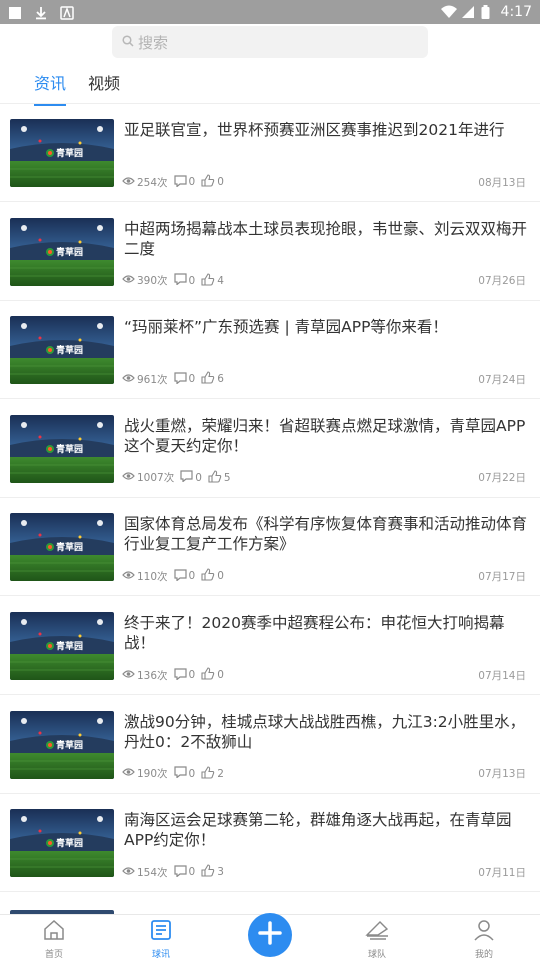  What do you see at coordinates (270, 12) in the screenshot?
I see `status-bar: 4:17` at bounding box center [270, 12].